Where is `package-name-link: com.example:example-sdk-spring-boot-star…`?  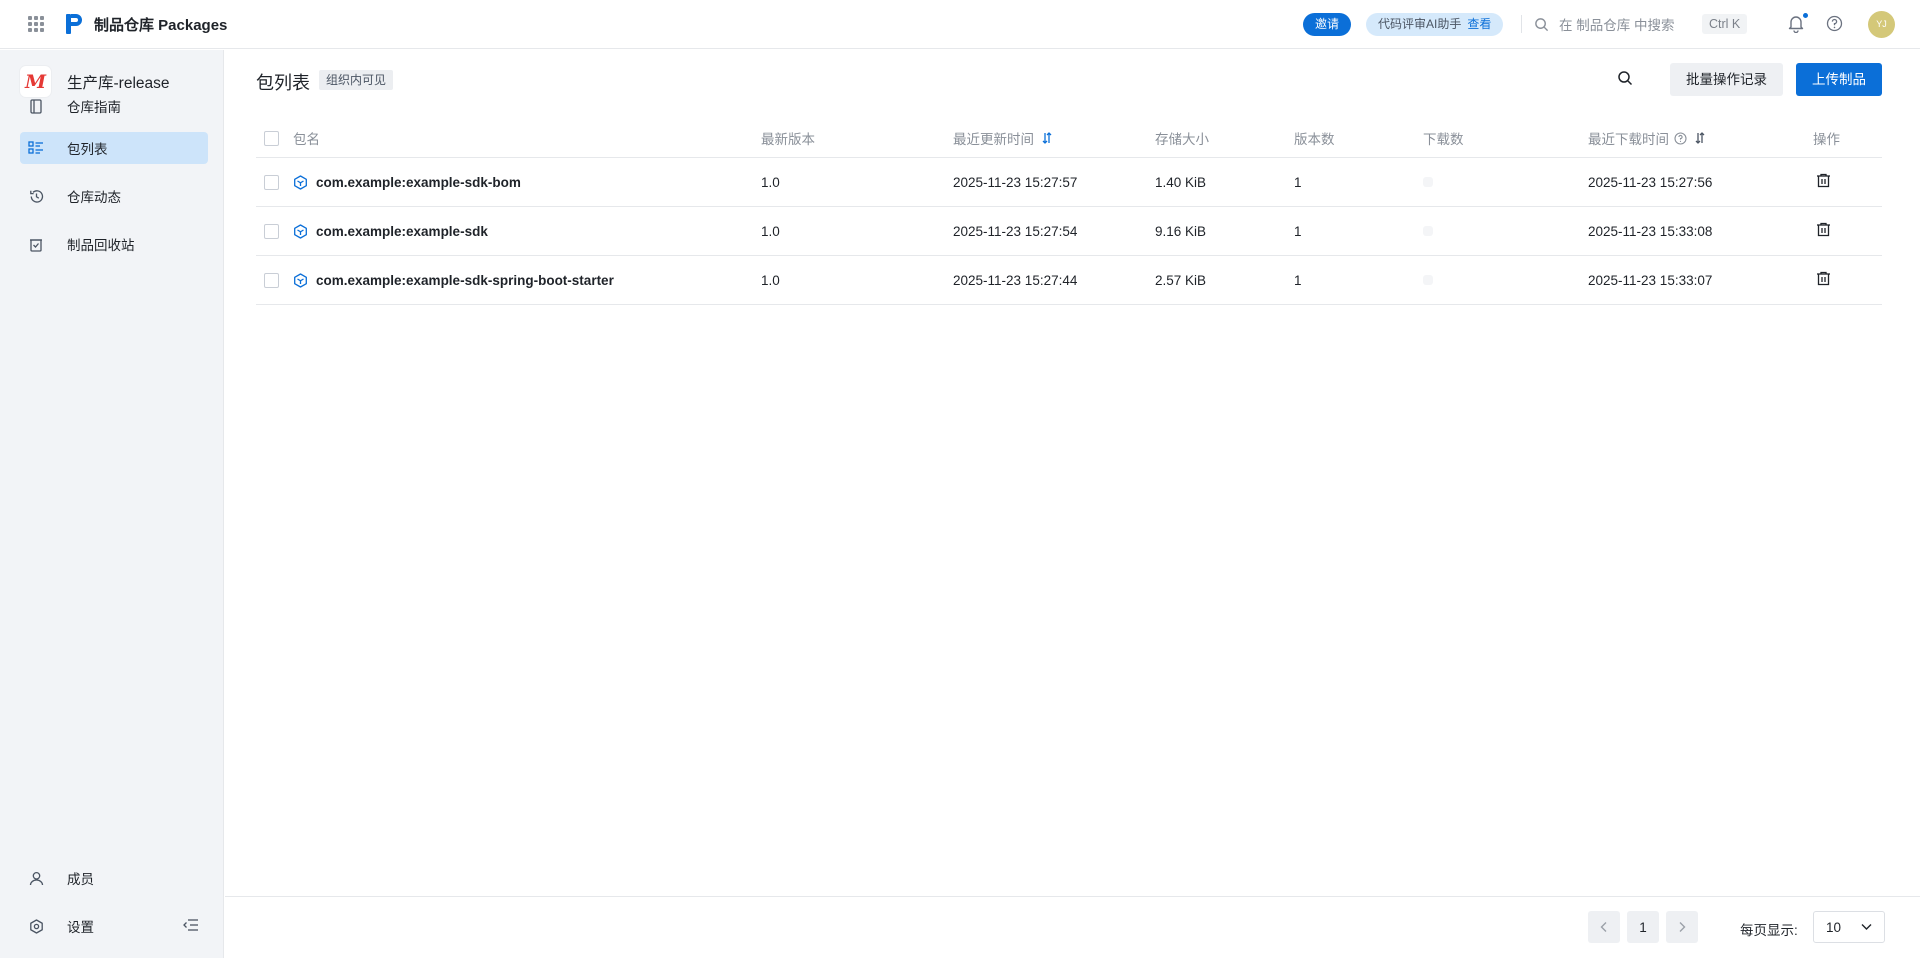 package-name-link: com.example:example-sdk-spring-boot-star… is located at coordinates (465, 280).